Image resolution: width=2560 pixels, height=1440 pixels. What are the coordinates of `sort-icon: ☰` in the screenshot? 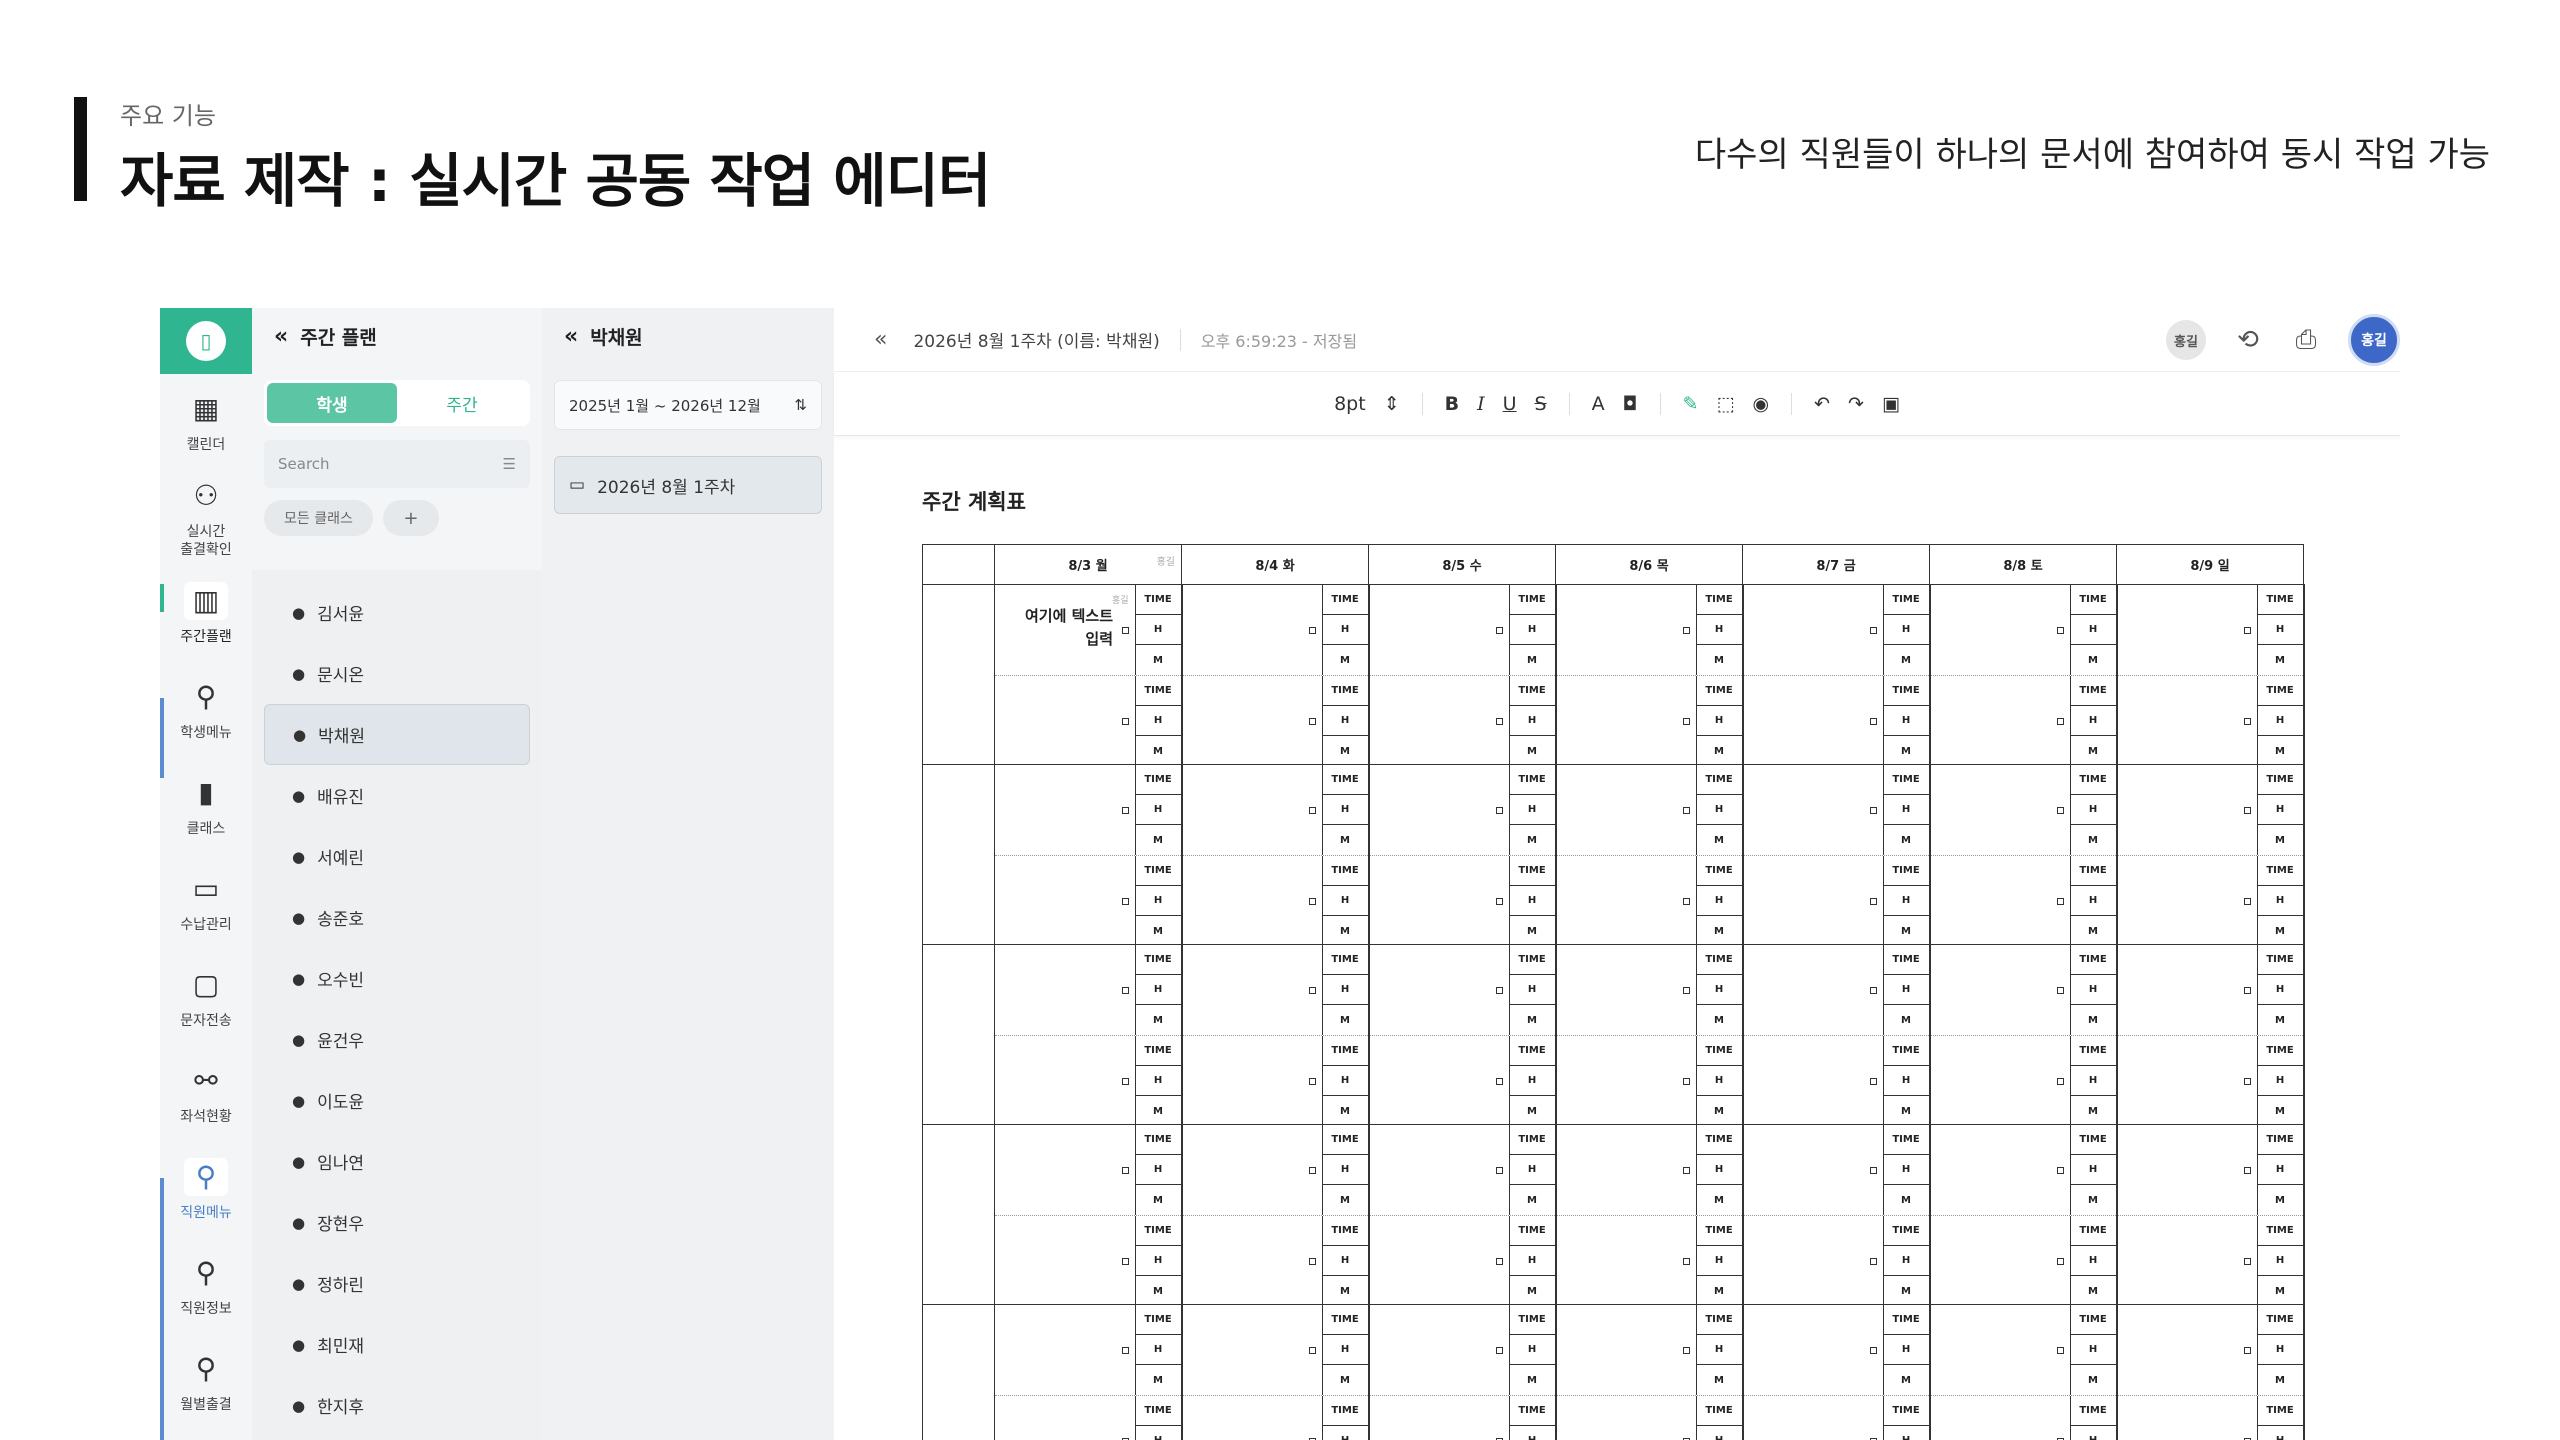 It's located at (509, 464).